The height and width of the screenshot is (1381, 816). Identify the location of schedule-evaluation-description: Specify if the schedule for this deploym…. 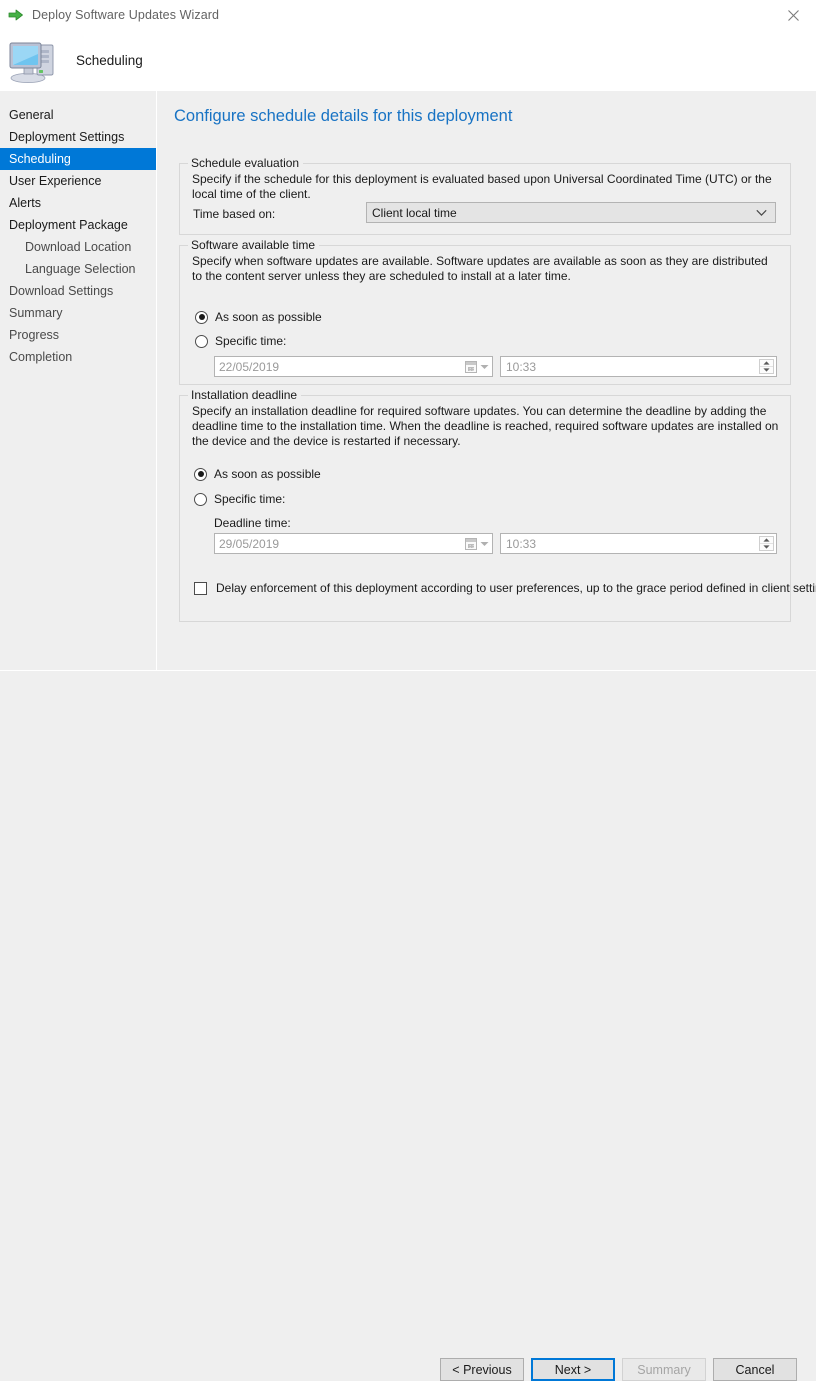
(482, 186).